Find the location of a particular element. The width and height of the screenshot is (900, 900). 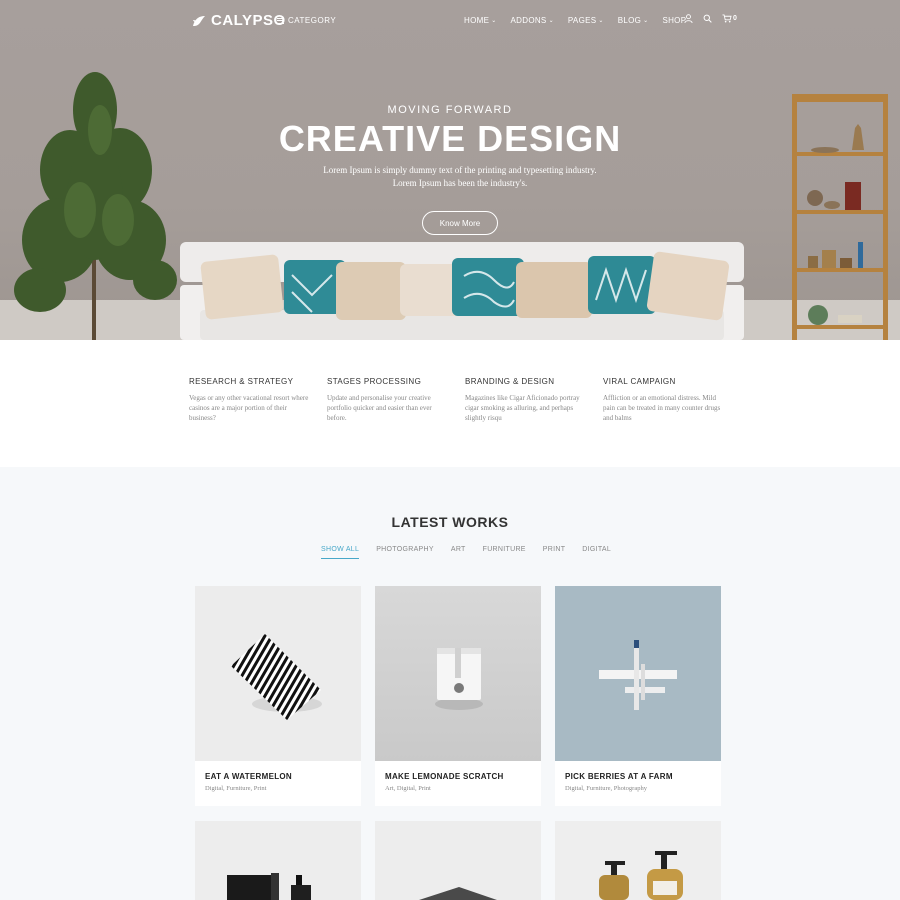

logo: CALYPSO is located at coordinates (239, 20).